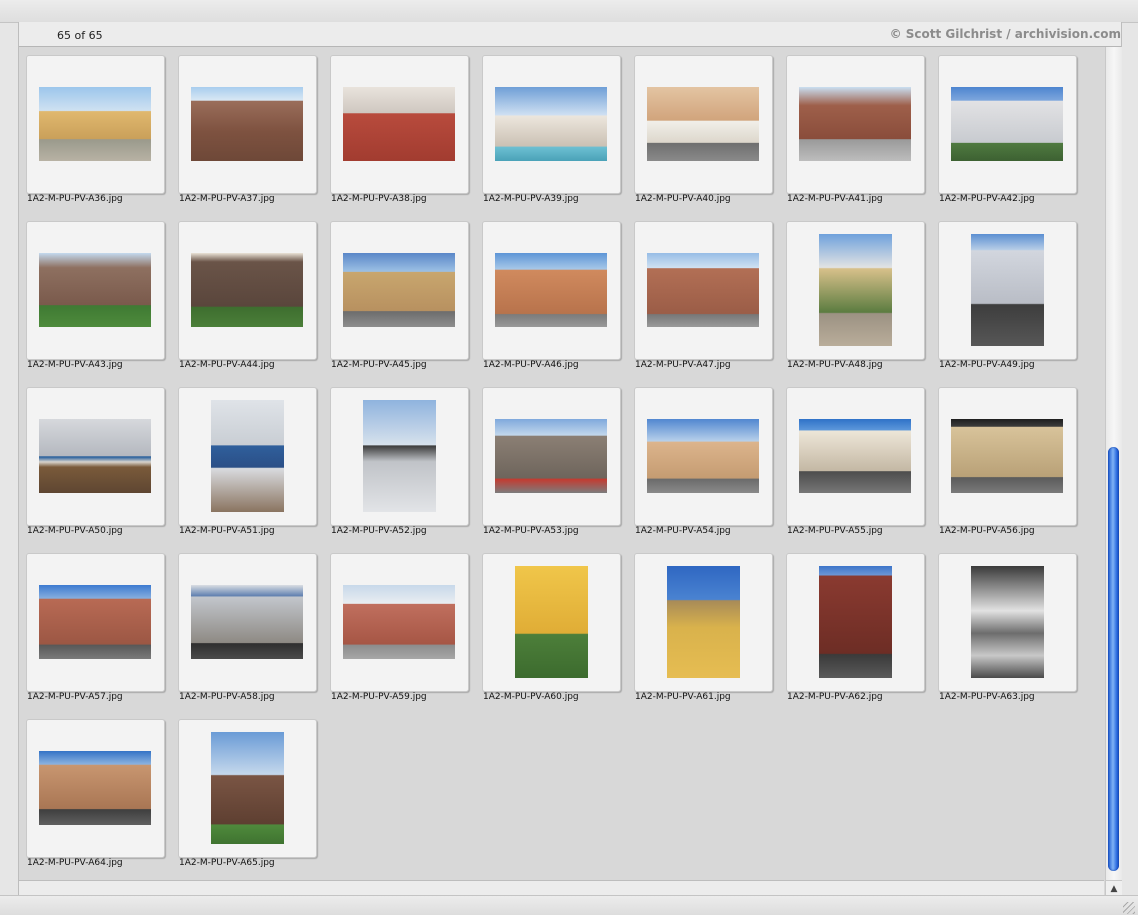 This screenshot has width=1138, height=915. Describe the element at coordinates (80, 35) in the screenshot. I see `image-count-label: 65 of 65` at that location.